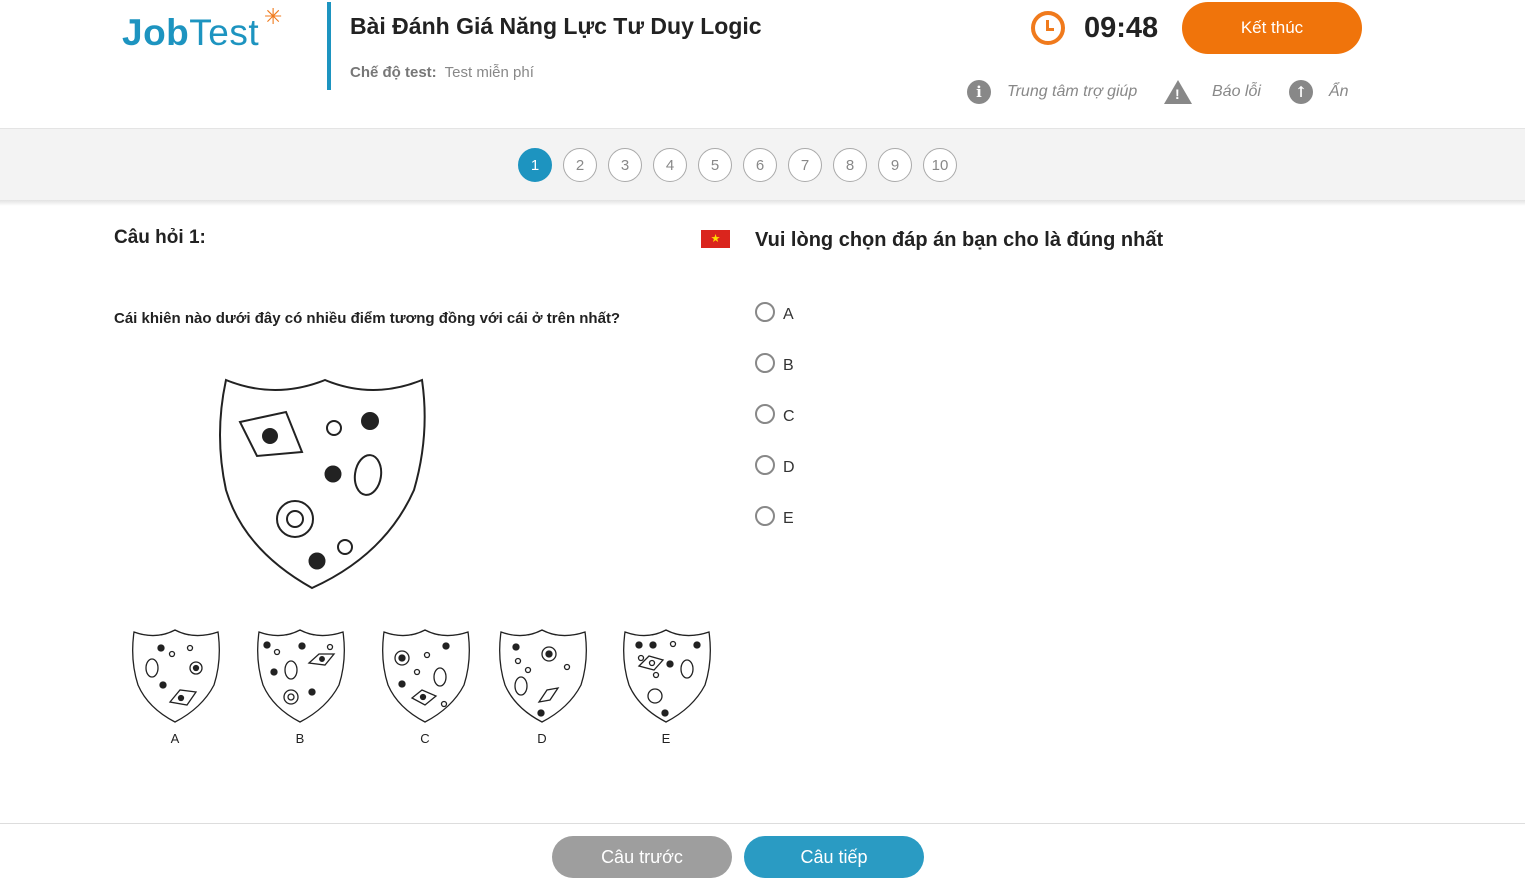 This screenshot has width=1525, height=882. I want to click on logo-text-thin: Test, so click(224, 32).